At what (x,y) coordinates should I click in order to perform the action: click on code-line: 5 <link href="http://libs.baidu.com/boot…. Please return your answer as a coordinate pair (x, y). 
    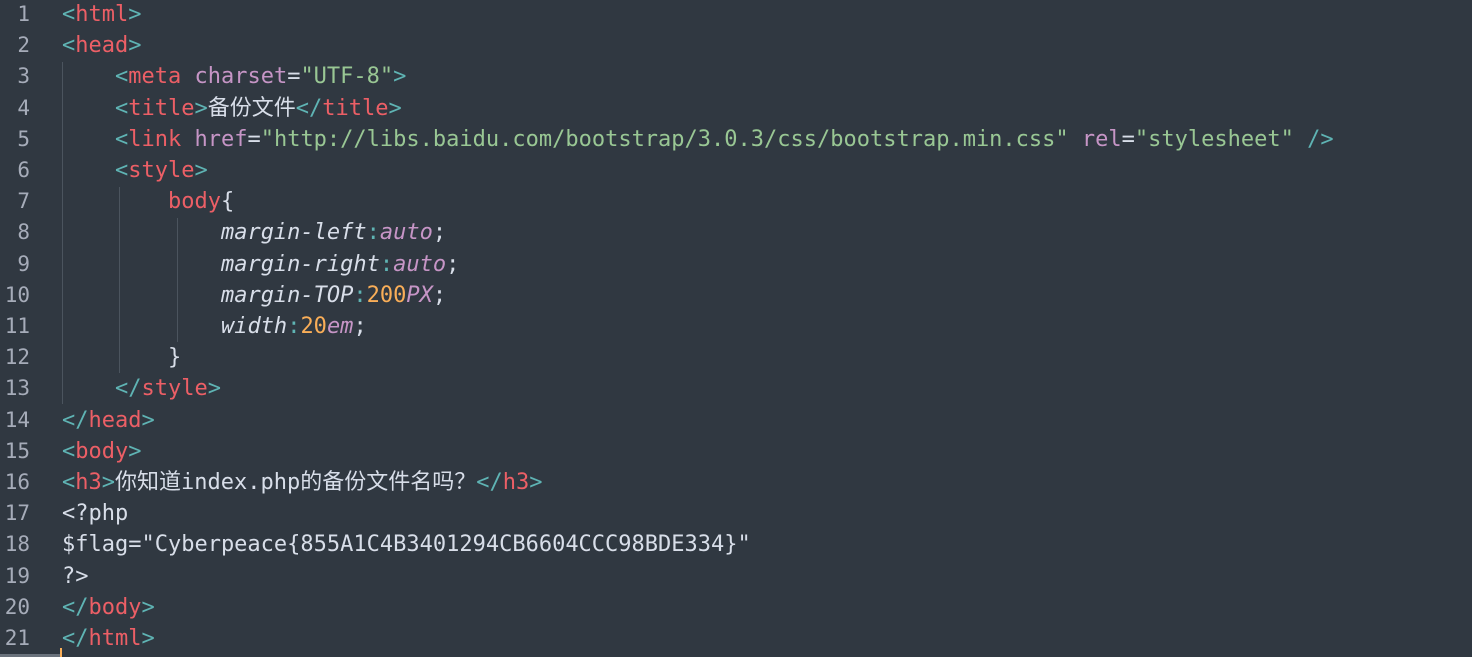
    Looking at the image, I should click on (736, 139).